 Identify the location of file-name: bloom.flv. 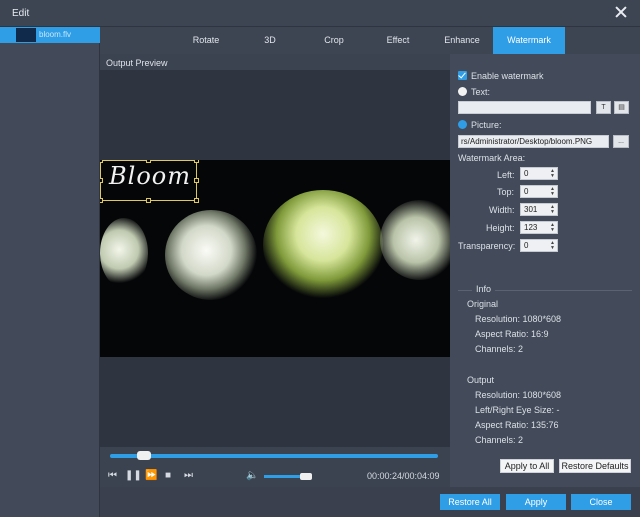
(55, 34).